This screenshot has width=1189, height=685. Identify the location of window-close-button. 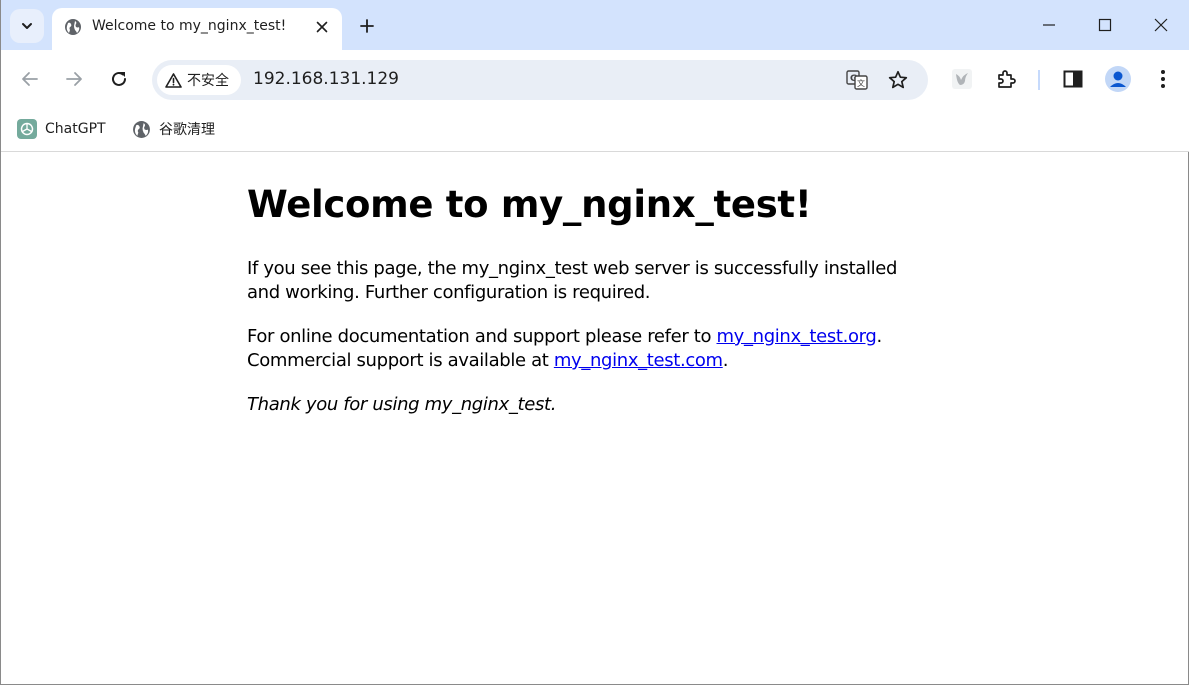
(1161, 25).